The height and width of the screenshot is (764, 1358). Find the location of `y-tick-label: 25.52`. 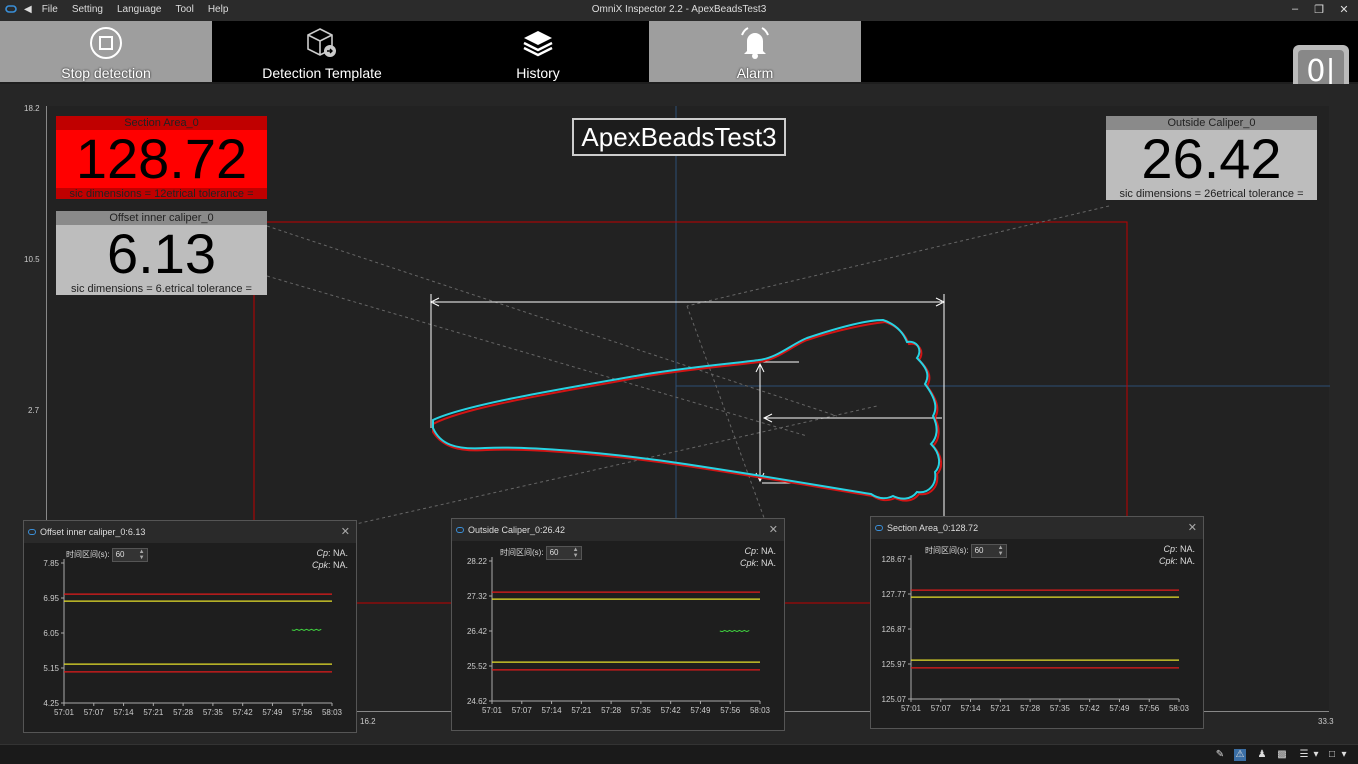

y-tick-label: 25.52 is located at coordinates (477, 666).